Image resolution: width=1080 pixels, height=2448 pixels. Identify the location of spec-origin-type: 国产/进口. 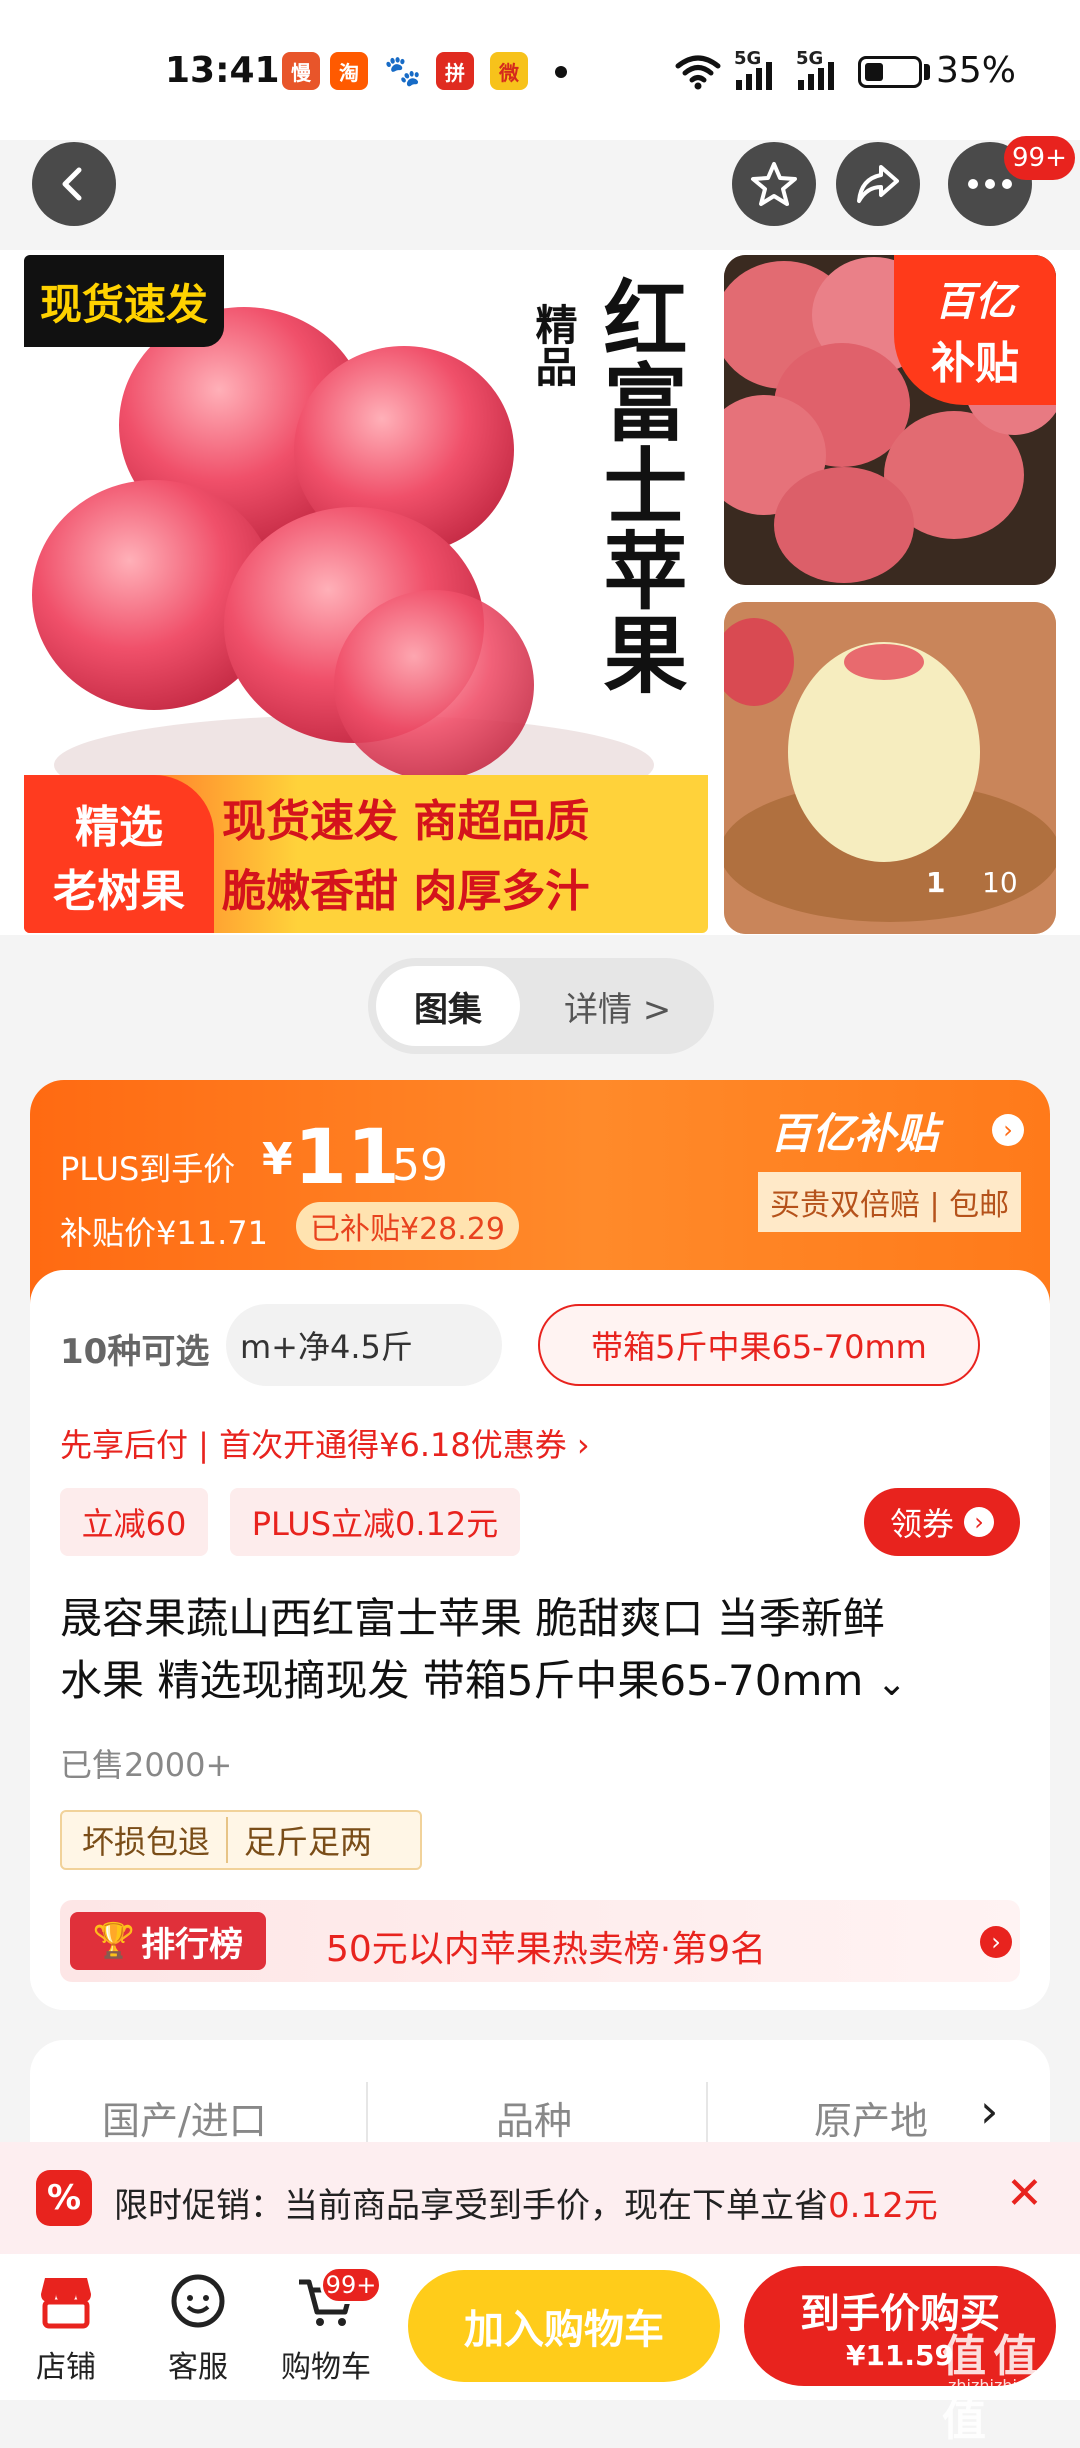
(184, 2121).